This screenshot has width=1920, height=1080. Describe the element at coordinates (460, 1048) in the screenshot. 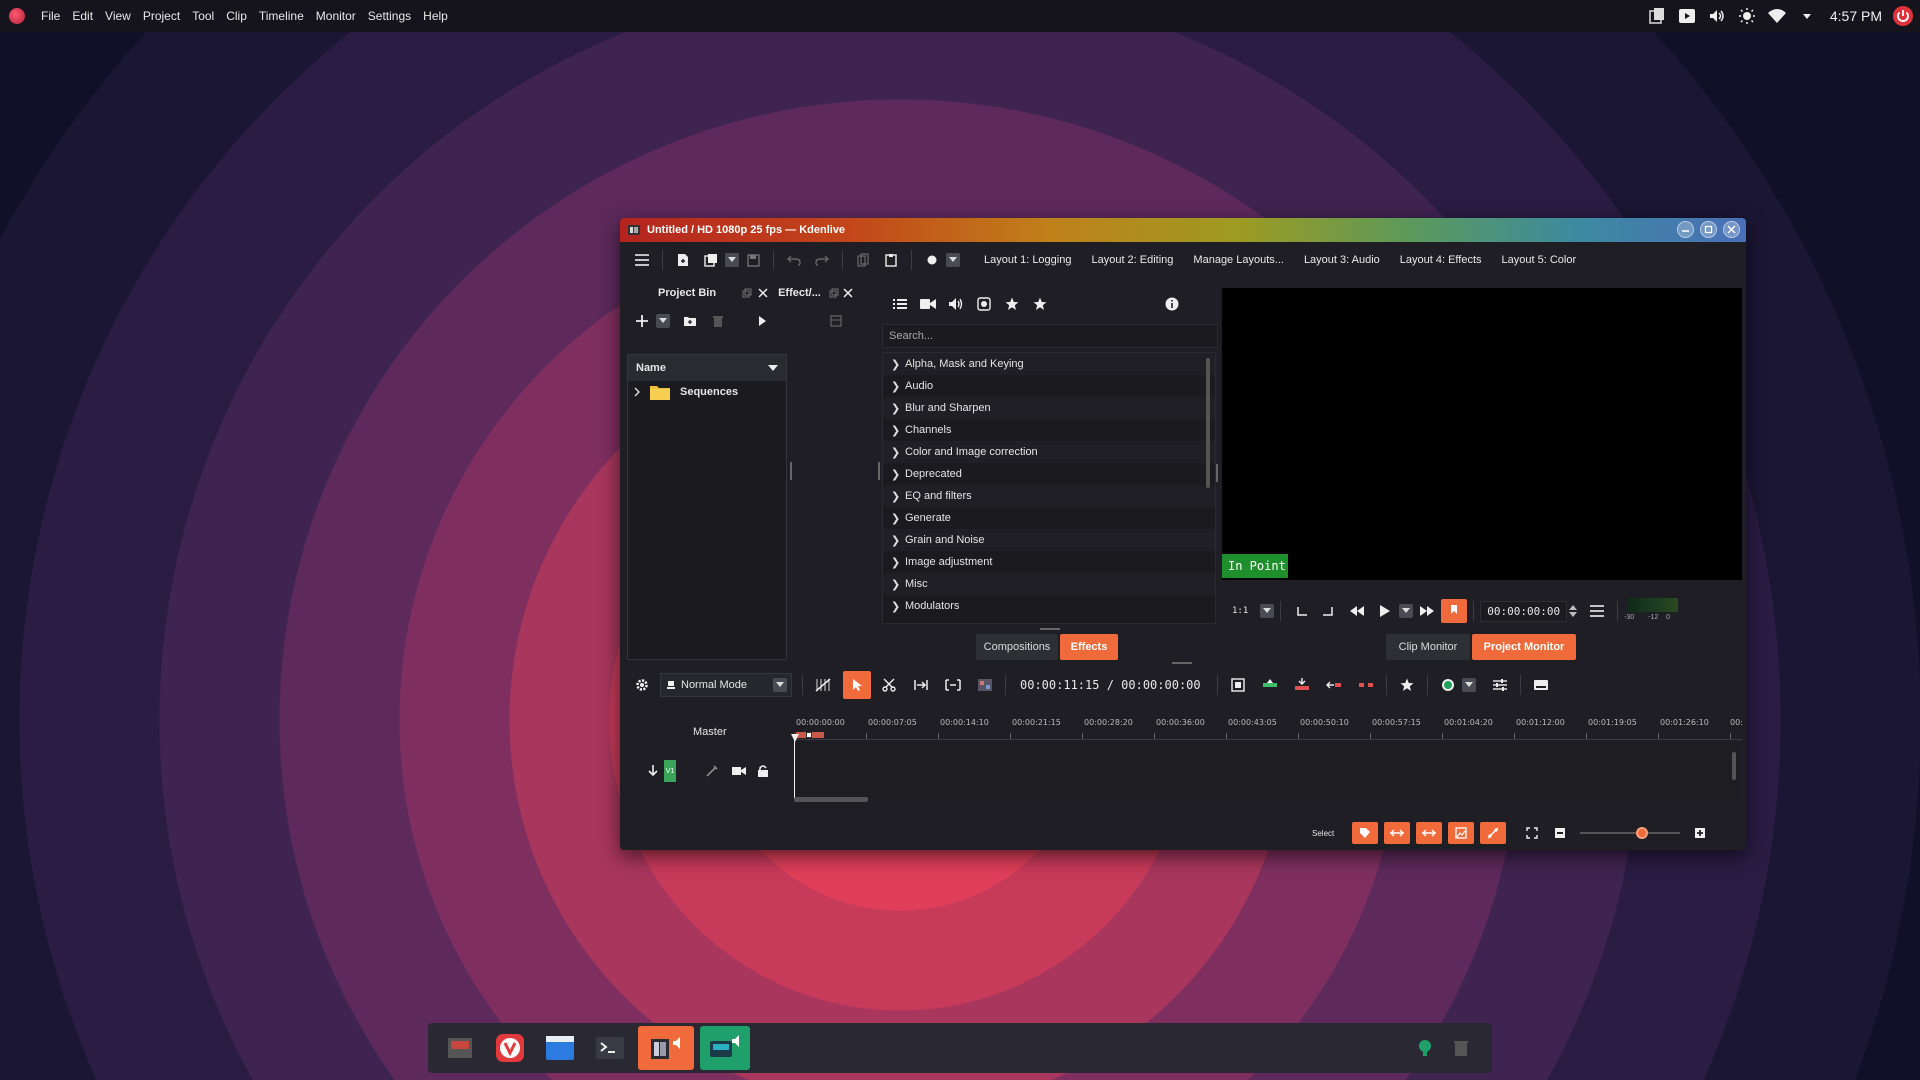

I see `files-app-icon` at that location.